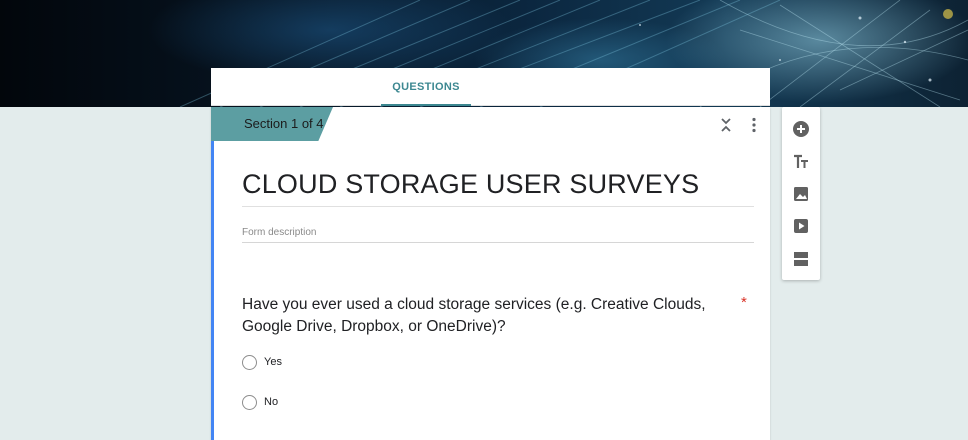 Image resolution: width=968 pixels, height=440 pixels. What do you see at coordinates (426, 105) in the screenshot?
I see `active-tab-indicator` at bounding box center [426, 105].